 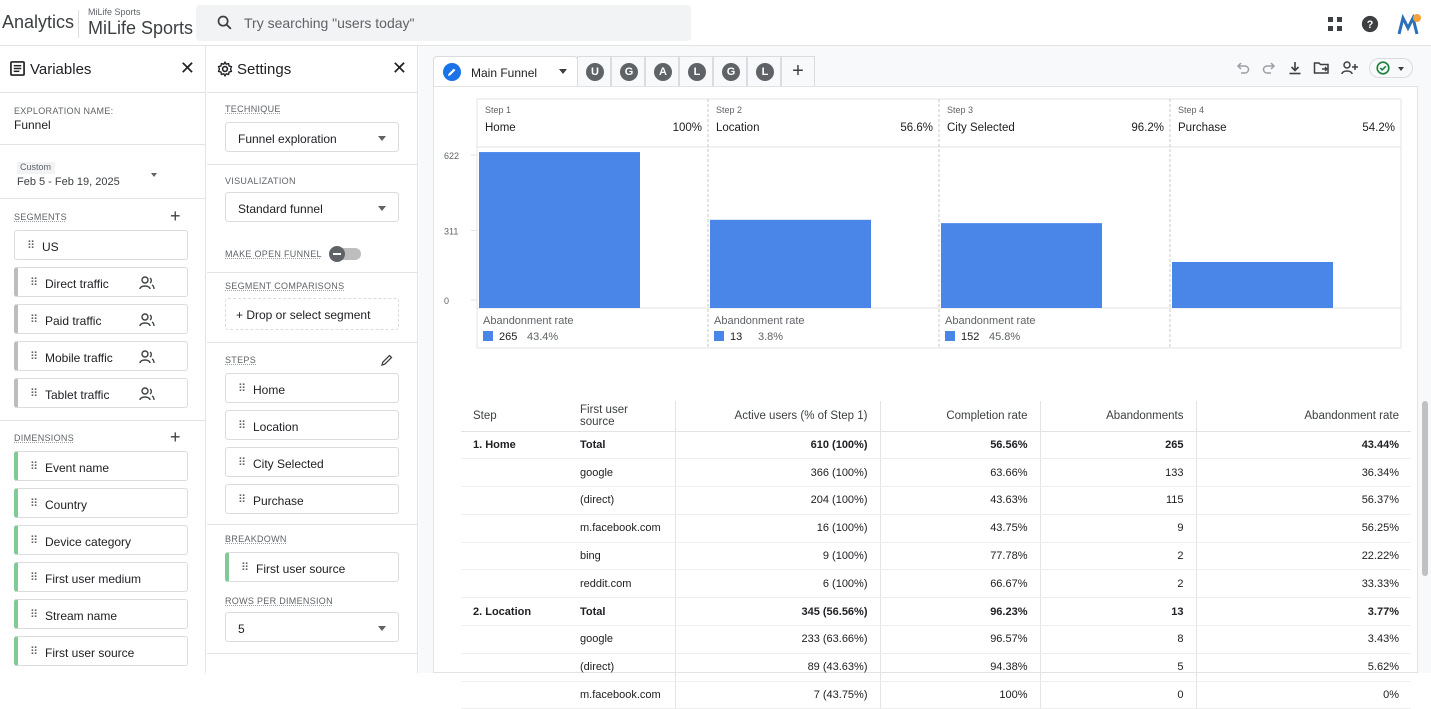 I want to click on col-abandonment-rate: Abandonment rate, so click(x=1303, y=416).